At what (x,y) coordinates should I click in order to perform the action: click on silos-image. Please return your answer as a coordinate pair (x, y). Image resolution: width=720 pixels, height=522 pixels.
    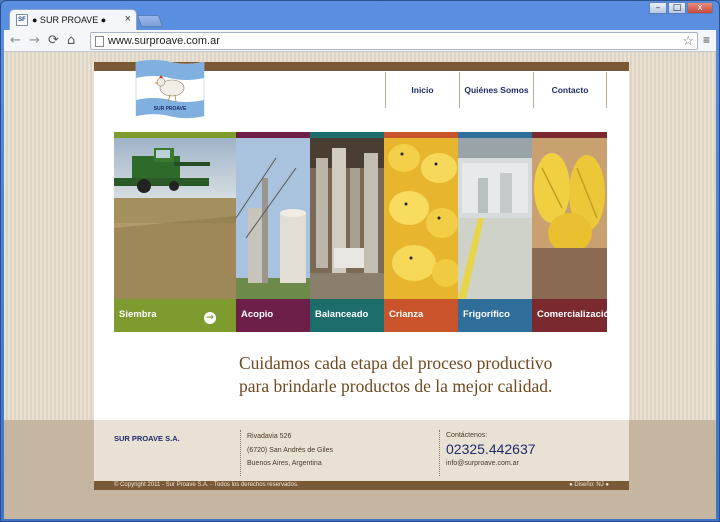
    Looking at the image, I should click on (273, 218).